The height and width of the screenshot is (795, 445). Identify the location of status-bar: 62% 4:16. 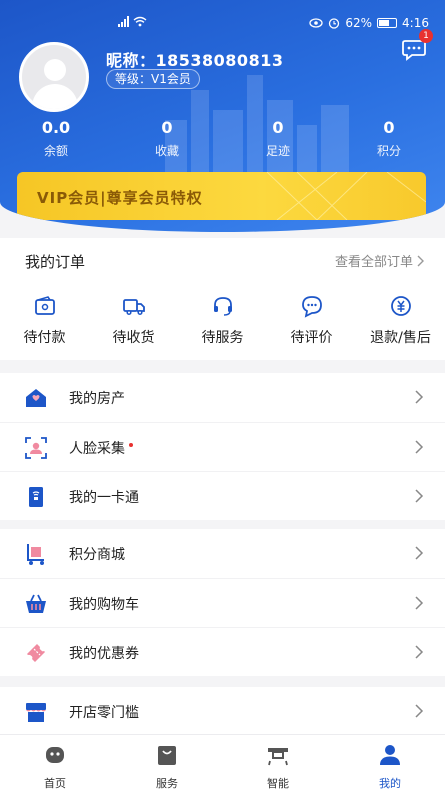
(222, 25).